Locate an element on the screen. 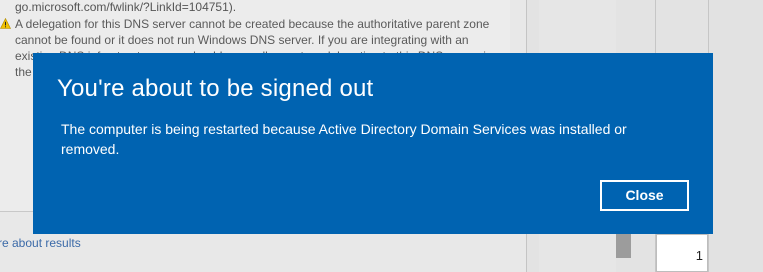 The width and height of the screenshot is (763, 272). notification-title: You're about to be signed out is located at coordinates (215, 88).